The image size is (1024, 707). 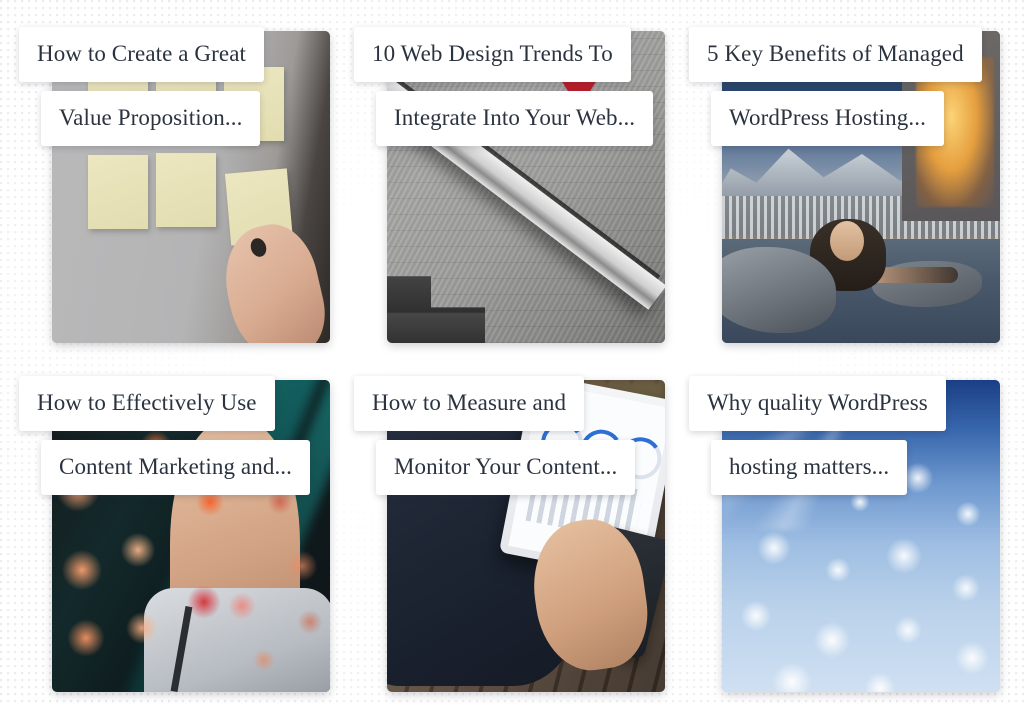 I want to click on post-title-line-1: 10 Web Design Trends To, so click(x=492, y=54).